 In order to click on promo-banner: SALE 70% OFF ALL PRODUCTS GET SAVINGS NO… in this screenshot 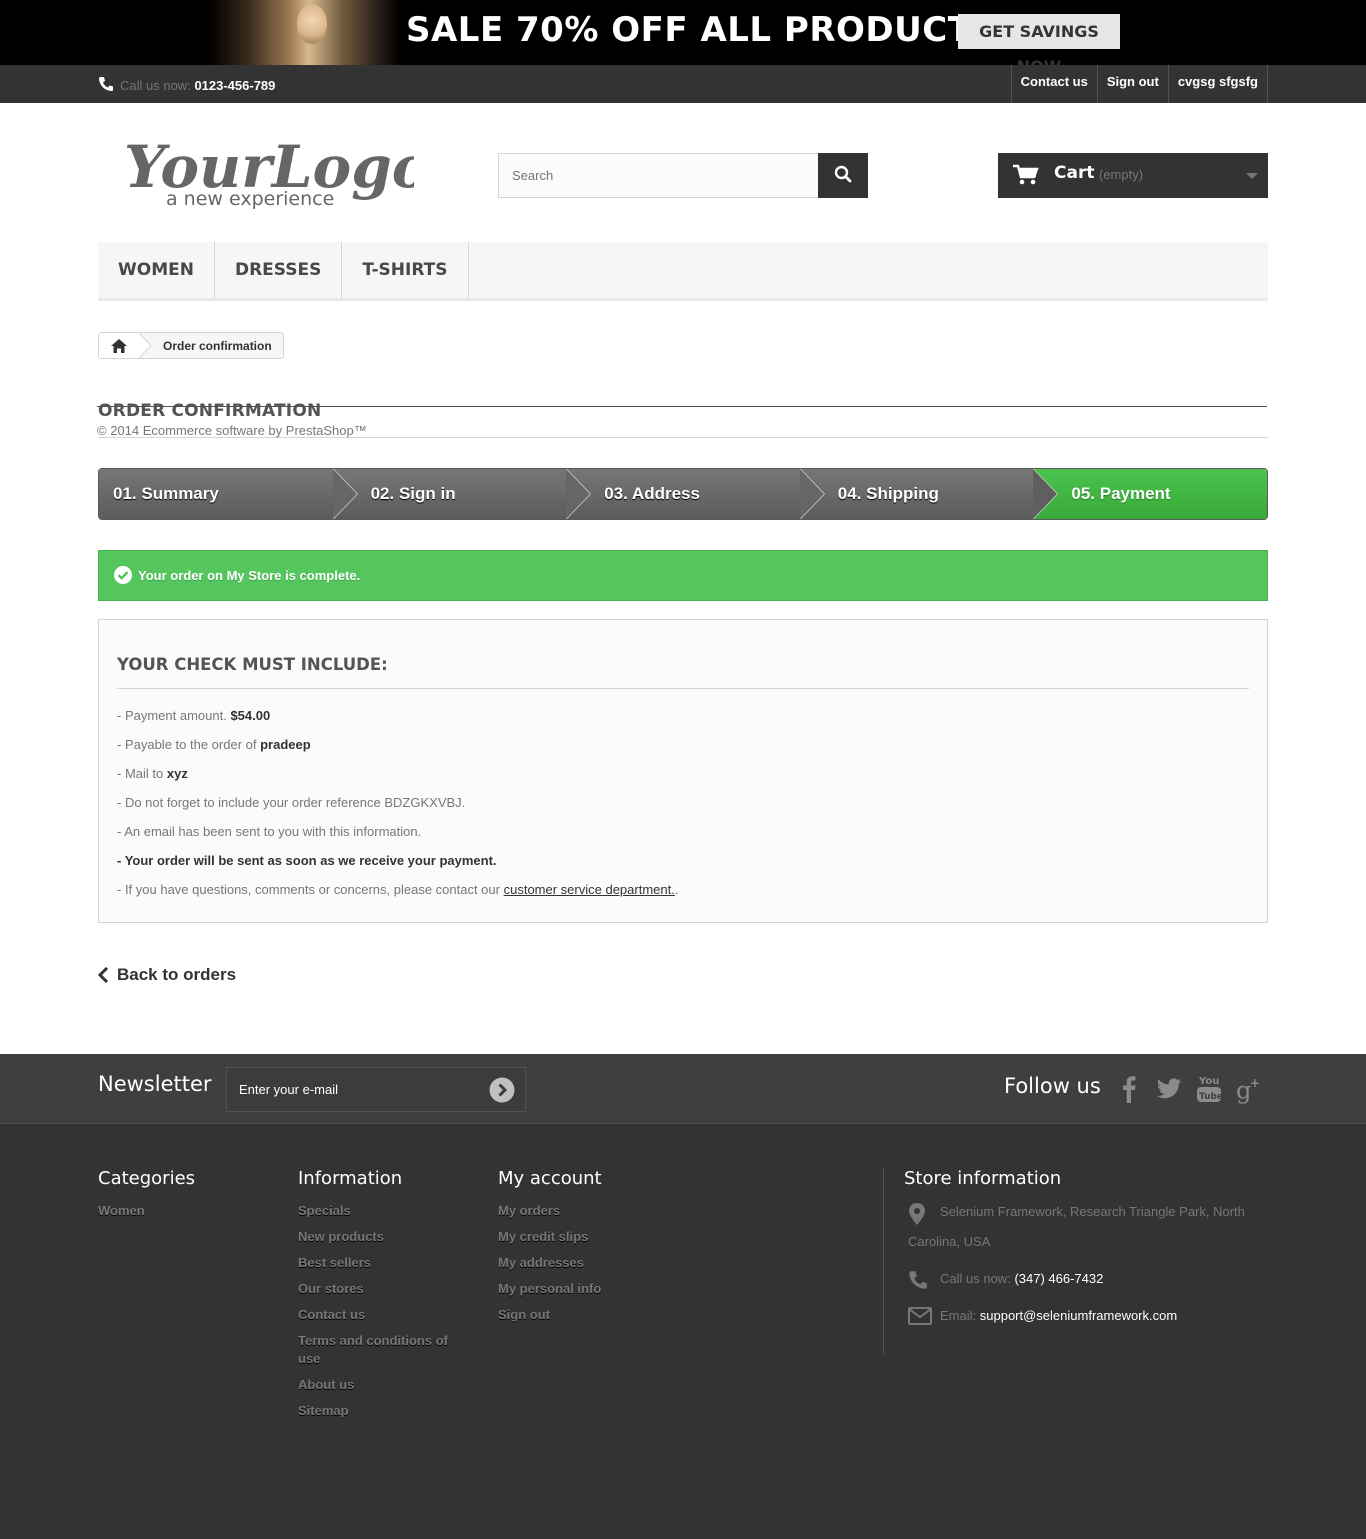, I will do `click(683, 32)`.